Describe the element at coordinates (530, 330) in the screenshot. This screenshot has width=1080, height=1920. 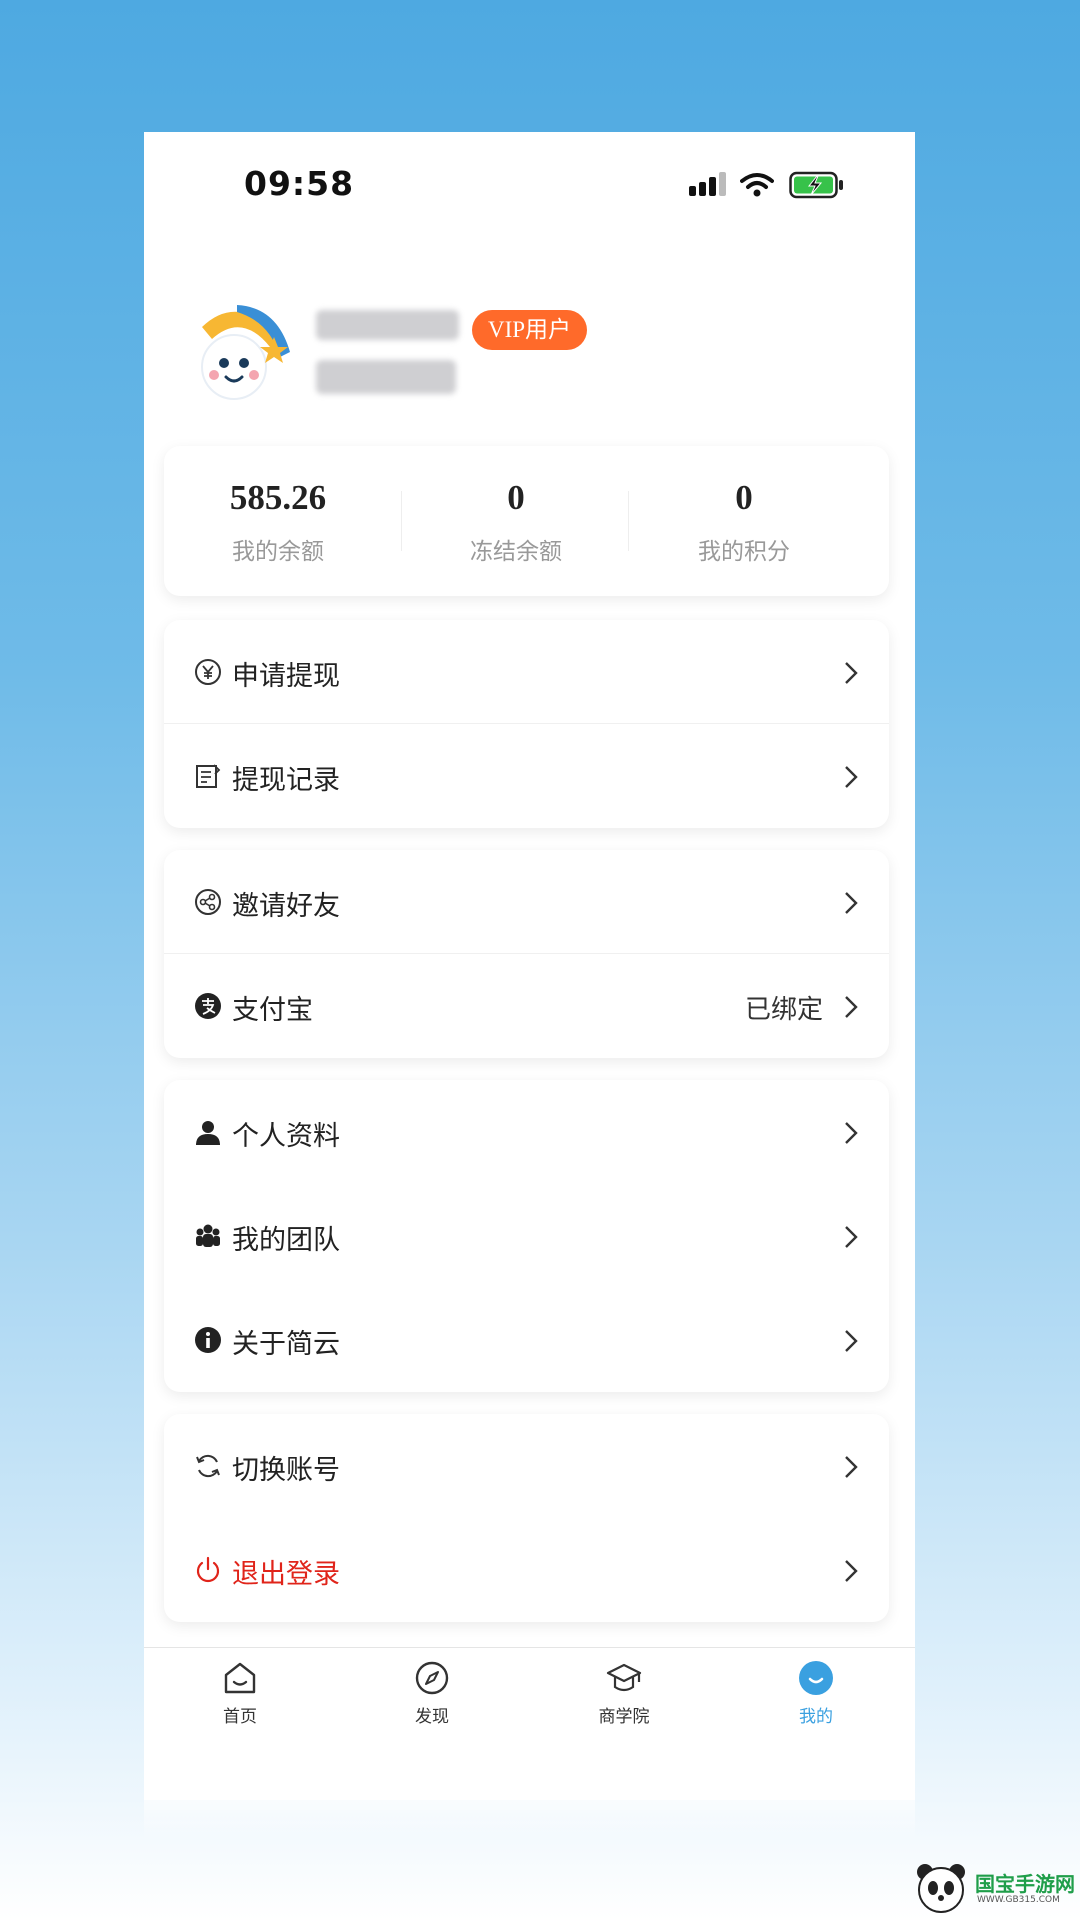
I see `vip-badge: VIP用户` at that location.